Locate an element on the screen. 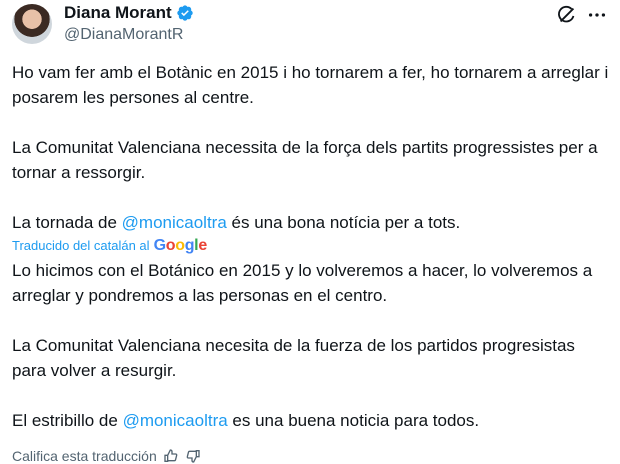  grok-icon is located at coordinates (567, 15).